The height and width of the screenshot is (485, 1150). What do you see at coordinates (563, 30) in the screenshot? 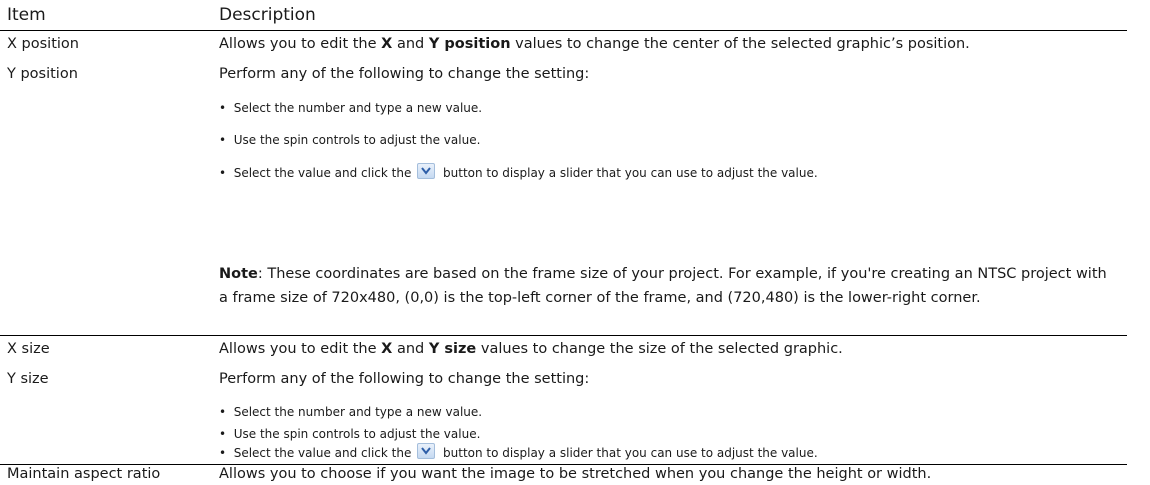
I see `table-top-rule` at bounding box center [563, 30].